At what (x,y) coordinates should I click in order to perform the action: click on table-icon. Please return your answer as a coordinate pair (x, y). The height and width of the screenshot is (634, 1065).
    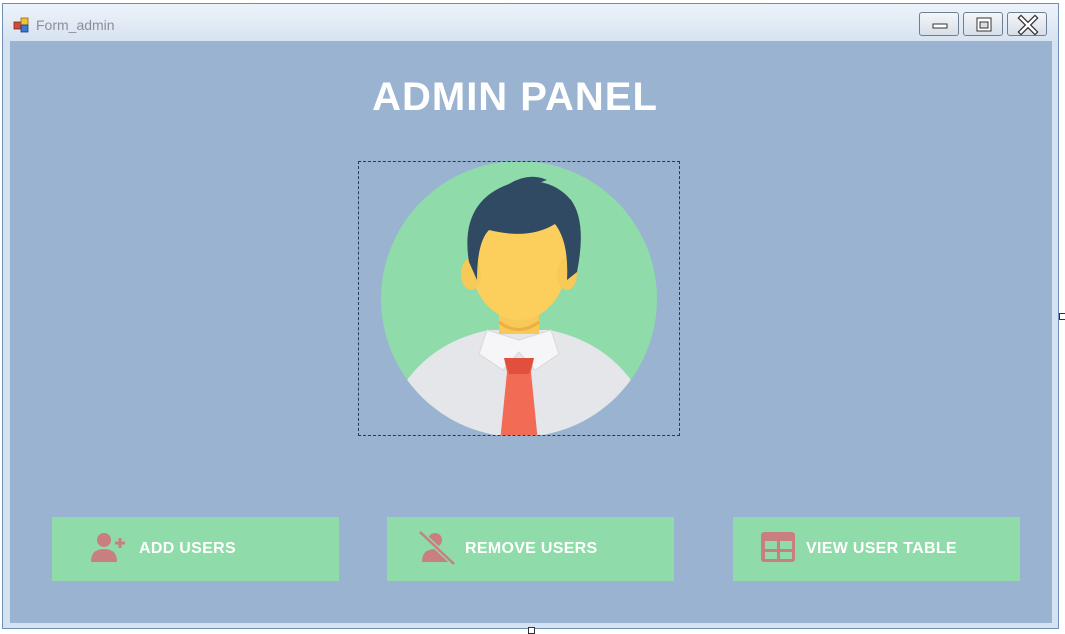
    Looking at the image, I should click on (779, 548).